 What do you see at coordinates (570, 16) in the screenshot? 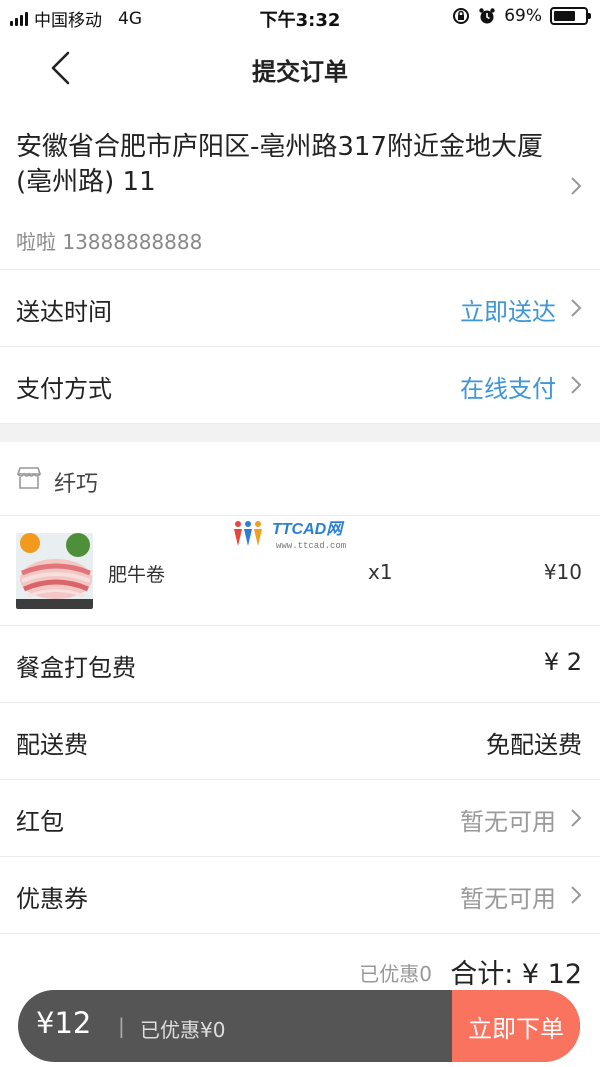
I see `battery-icon` at bounding box center [570, 16].